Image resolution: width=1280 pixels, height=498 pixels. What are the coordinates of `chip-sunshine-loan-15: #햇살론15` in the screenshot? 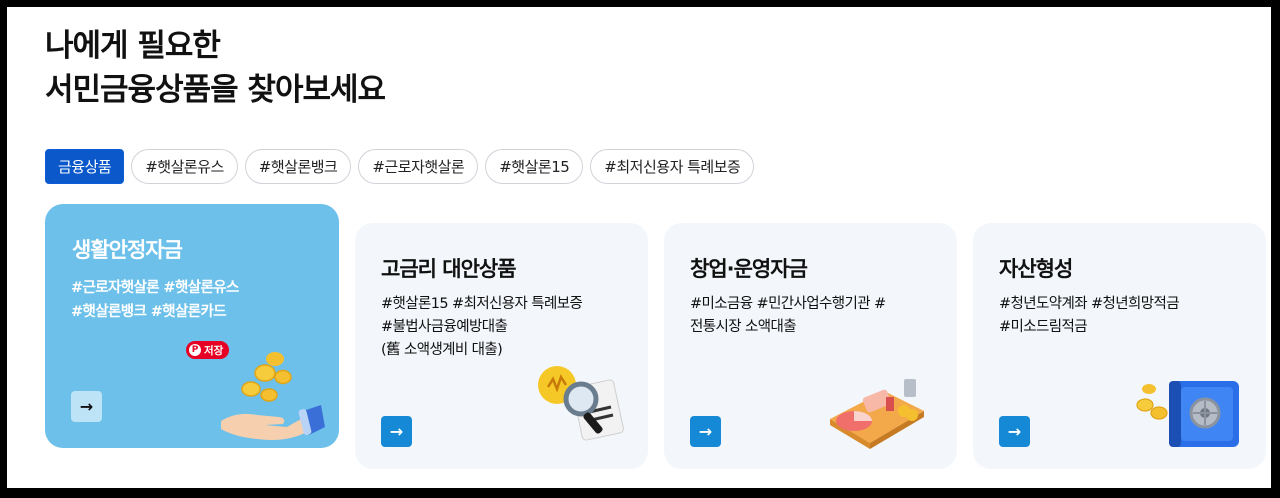 It's located at (534, 166).